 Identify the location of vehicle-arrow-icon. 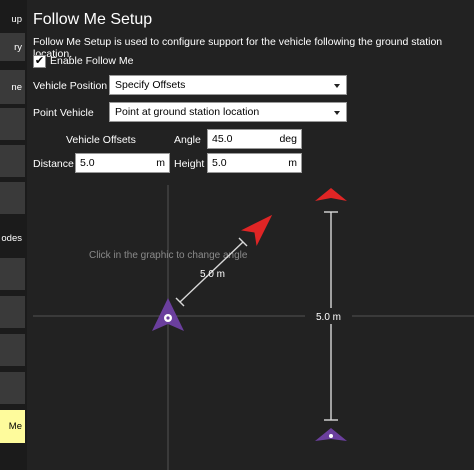
(257, 230).